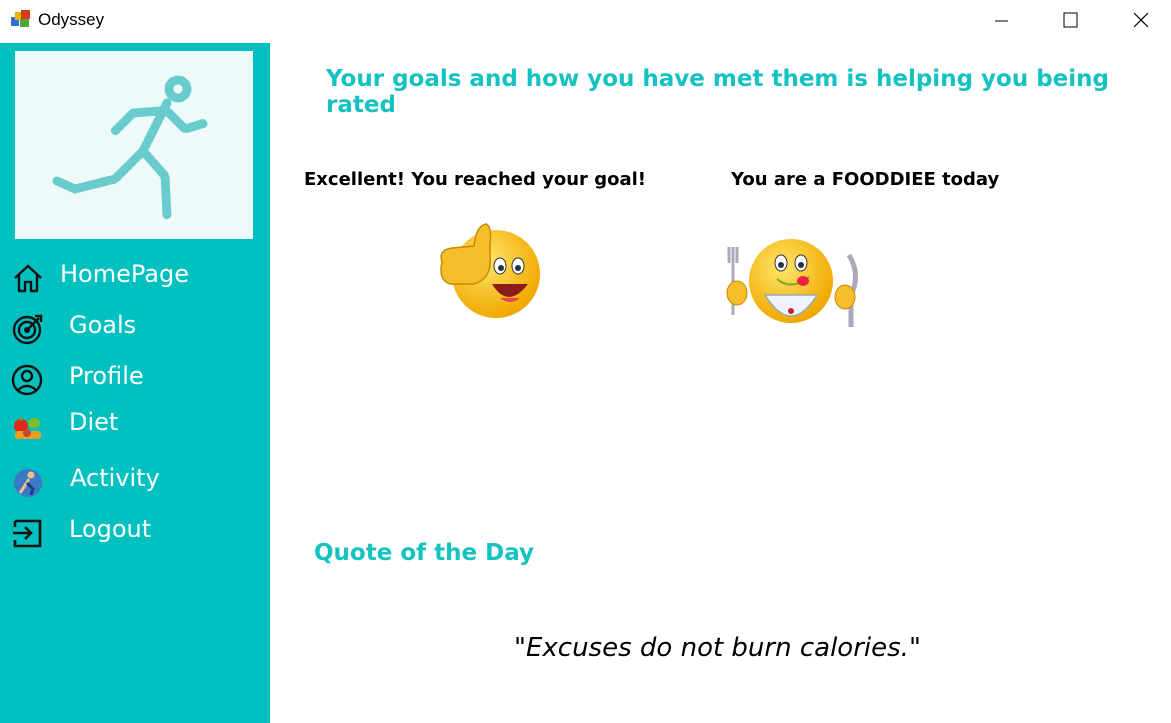 This screenshot has height=723, width=1171. What do you see at coordinates (27, 329) in the screenshot?
I see `target-icon` at bounding box center [27, 329].